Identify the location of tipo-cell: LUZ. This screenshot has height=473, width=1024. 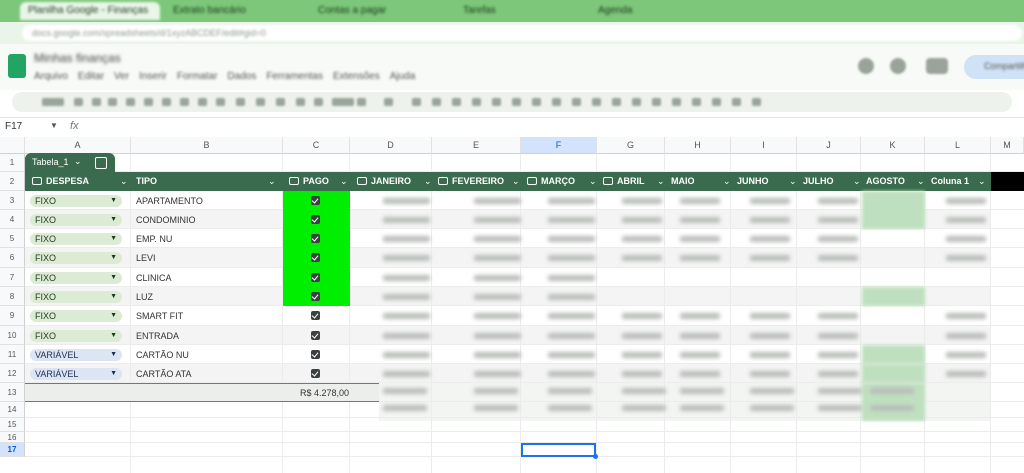
(144, 297).